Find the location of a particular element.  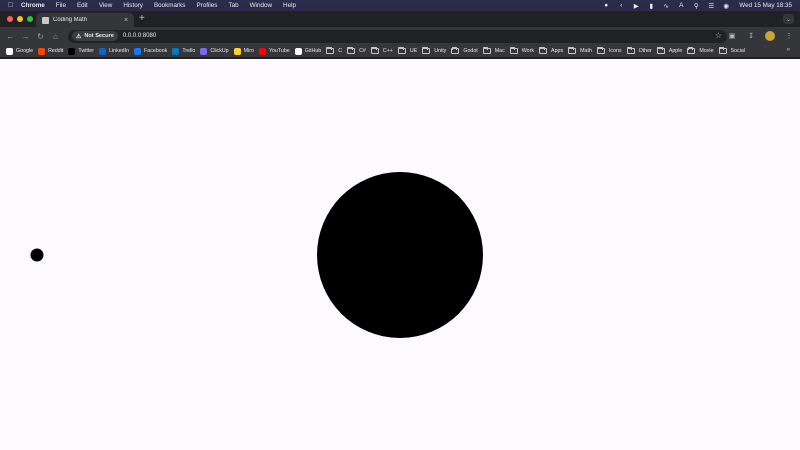

more-menu-icon: ⋮ is located at coordinates (789, 36).